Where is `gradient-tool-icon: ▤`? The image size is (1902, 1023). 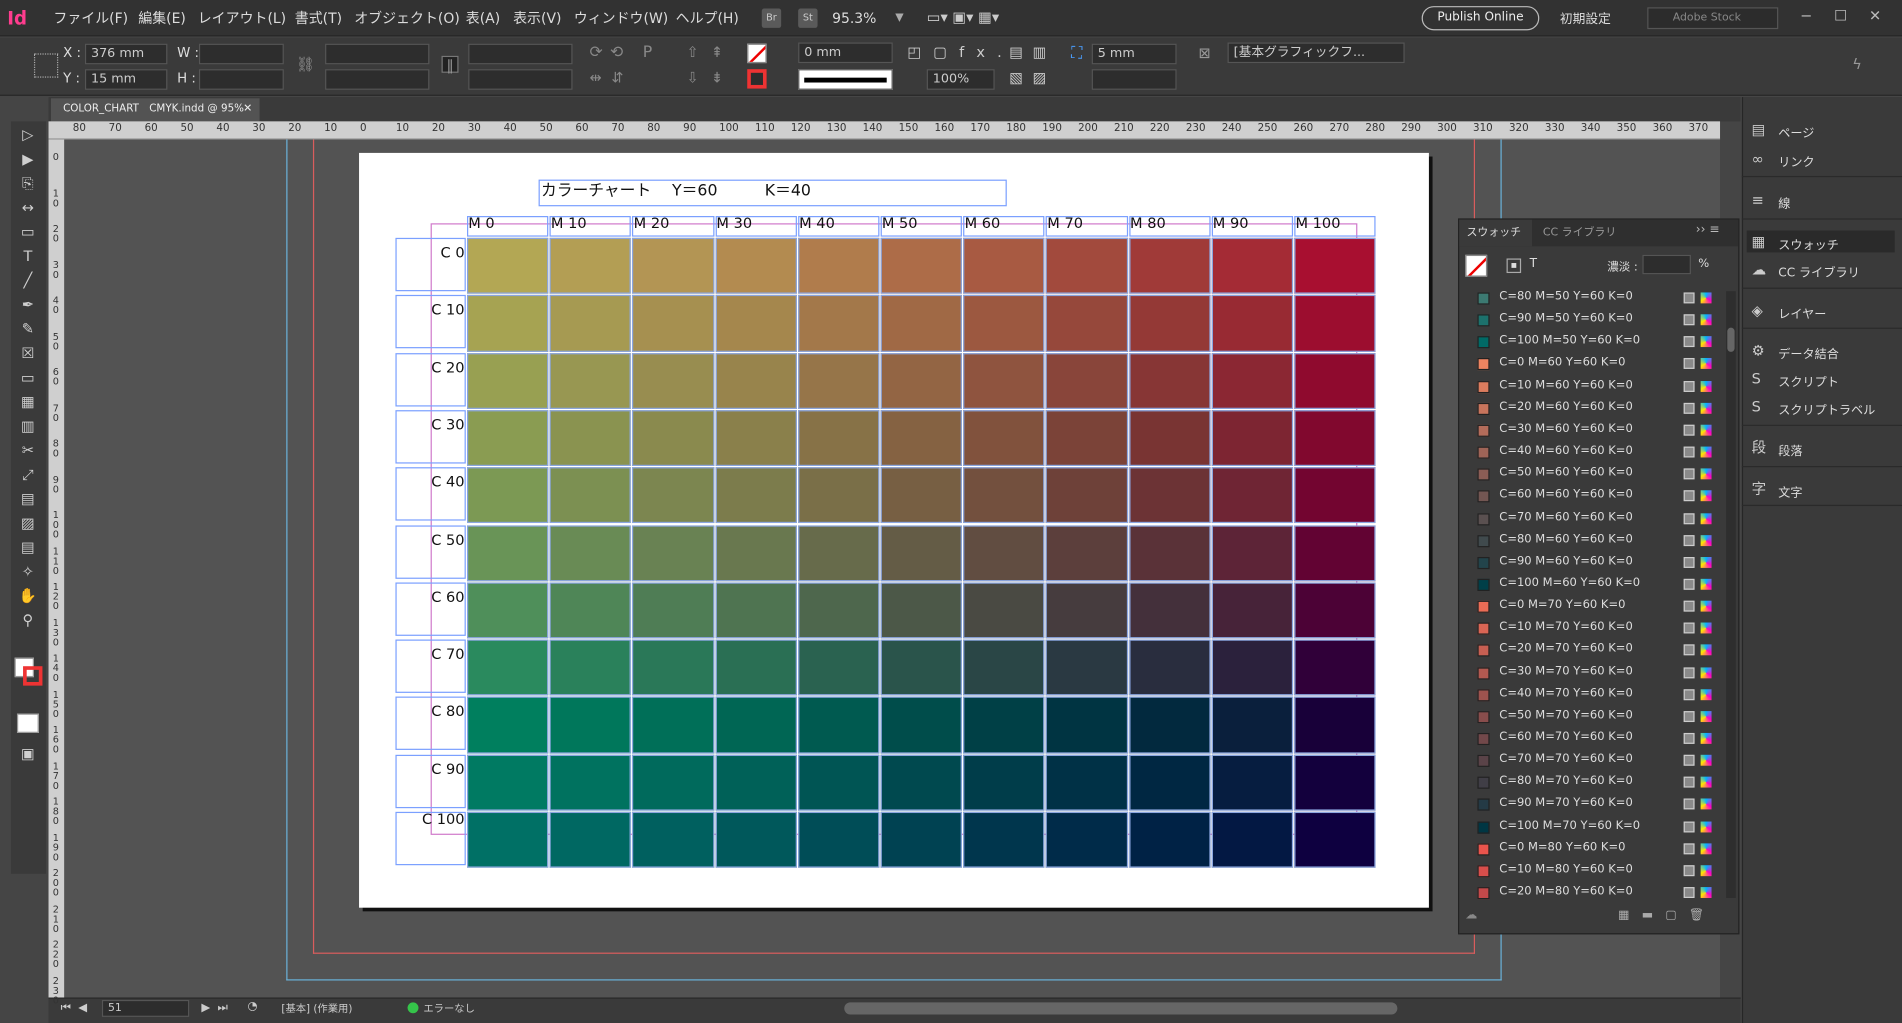
gradient-tool-icon: ▤ is located at coordinates (28, 499).